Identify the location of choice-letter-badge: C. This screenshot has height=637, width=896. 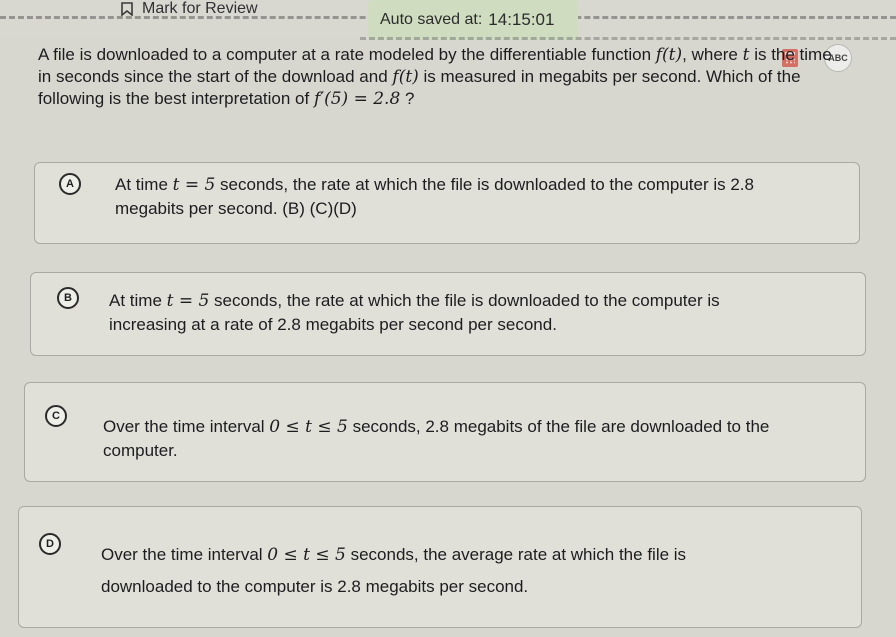
(56, 416).